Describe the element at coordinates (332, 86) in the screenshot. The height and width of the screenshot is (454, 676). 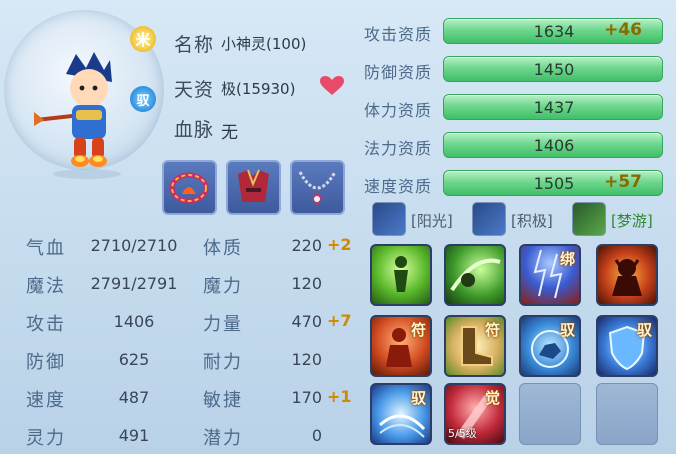
I see `heart-icon` at that location.